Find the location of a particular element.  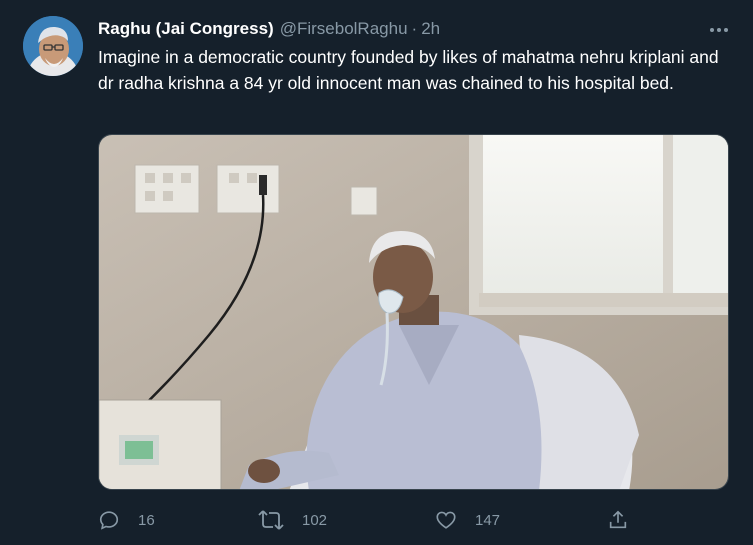

share-button is located at coordinates (618, 520).